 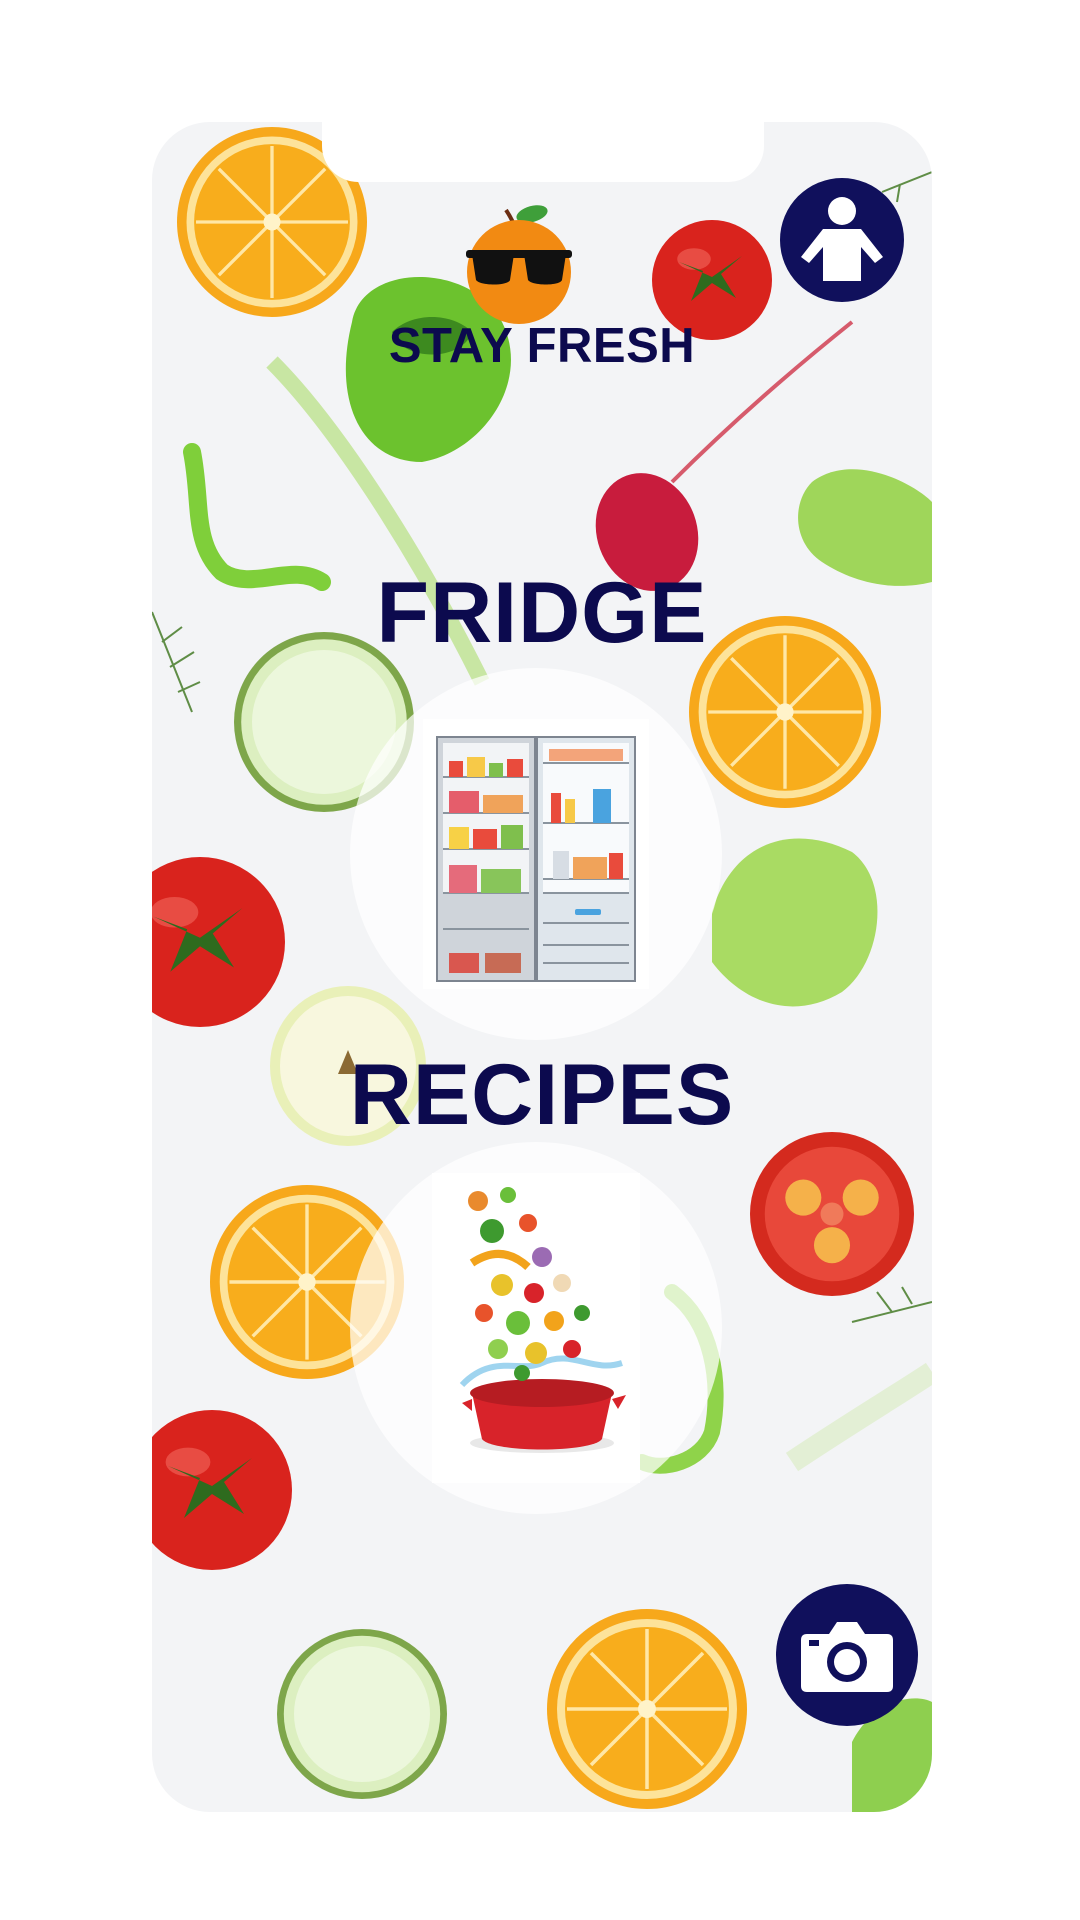 I want to click on camera-button, so click(x=847, y=1655).